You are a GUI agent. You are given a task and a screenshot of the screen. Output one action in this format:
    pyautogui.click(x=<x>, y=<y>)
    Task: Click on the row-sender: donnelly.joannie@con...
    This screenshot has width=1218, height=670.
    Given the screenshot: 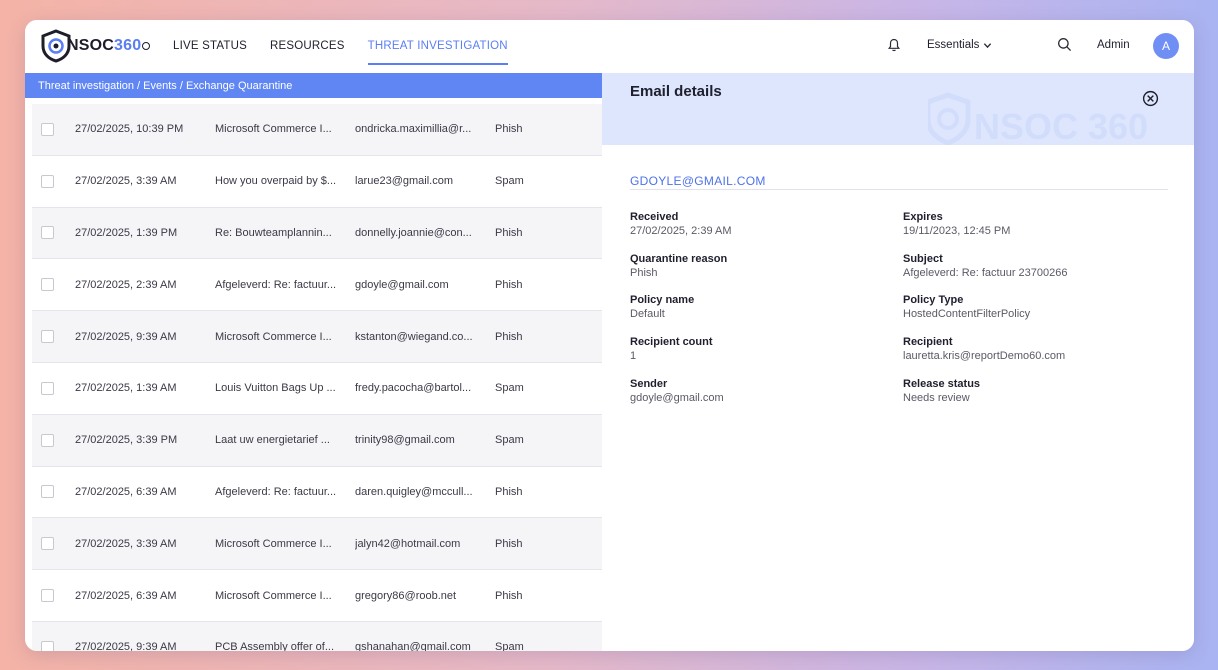 What is the action you would take?
    pyautogui.click(x=413, y=232)
    